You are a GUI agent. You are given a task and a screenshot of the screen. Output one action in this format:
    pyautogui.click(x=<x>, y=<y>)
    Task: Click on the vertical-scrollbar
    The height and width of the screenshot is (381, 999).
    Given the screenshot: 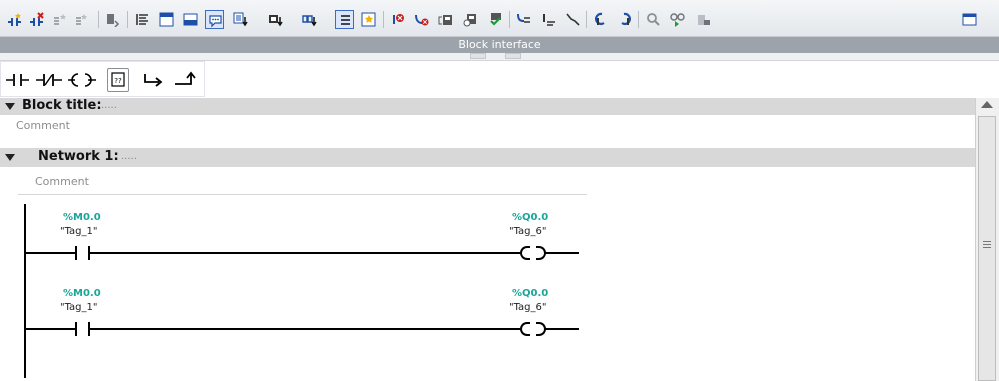 What is the action you would take?
    pyautogui.click(x=987, y=239)
    